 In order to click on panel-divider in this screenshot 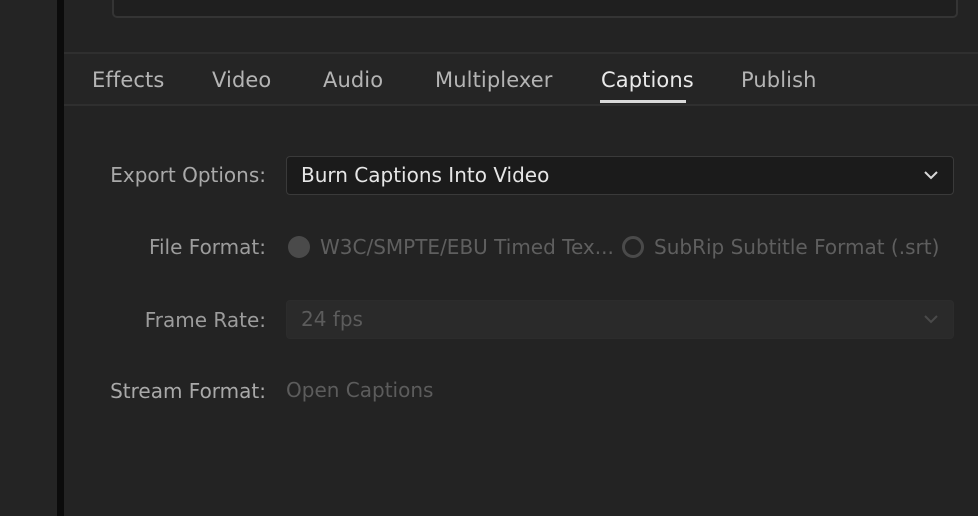, I will do `click(60, 258)`.